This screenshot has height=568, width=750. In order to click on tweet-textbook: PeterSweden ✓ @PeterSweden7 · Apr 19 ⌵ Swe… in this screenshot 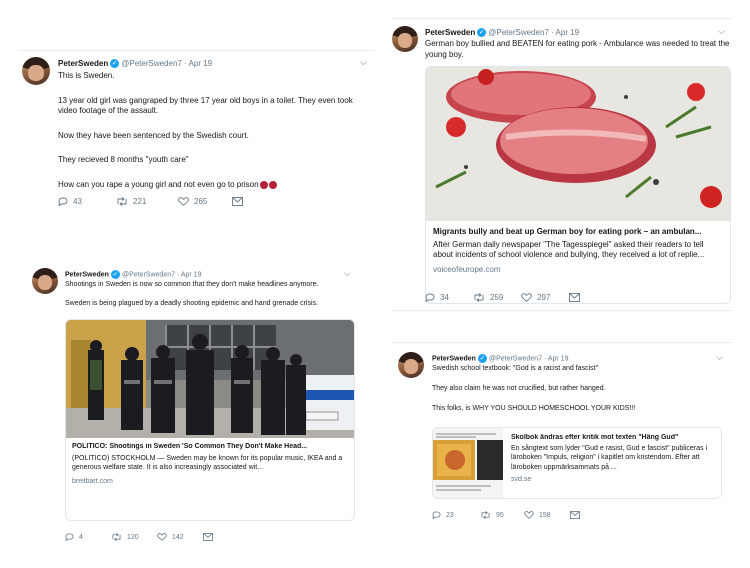, I will do `click(565, 439)`.